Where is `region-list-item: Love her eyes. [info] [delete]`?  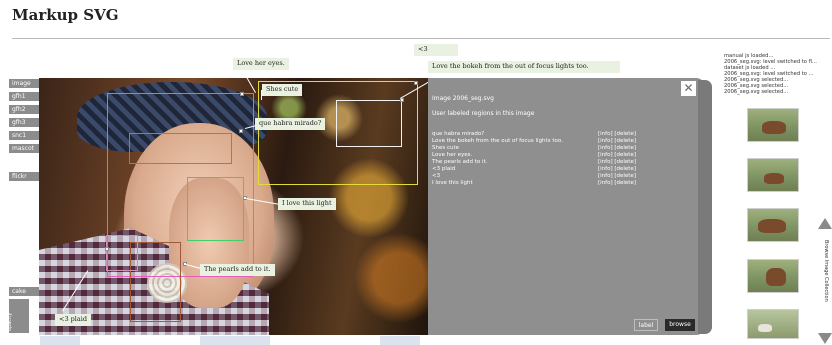 region-list-item: Love her eyes. [info] [delete] is located at coordinates (542, 155).